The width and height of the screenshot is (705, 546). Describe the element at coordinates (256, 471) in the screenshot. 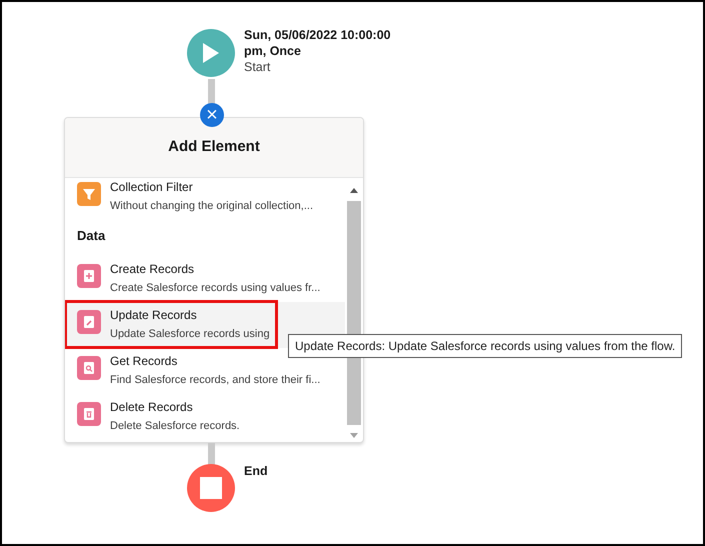

I see `node-title: End` at that location.